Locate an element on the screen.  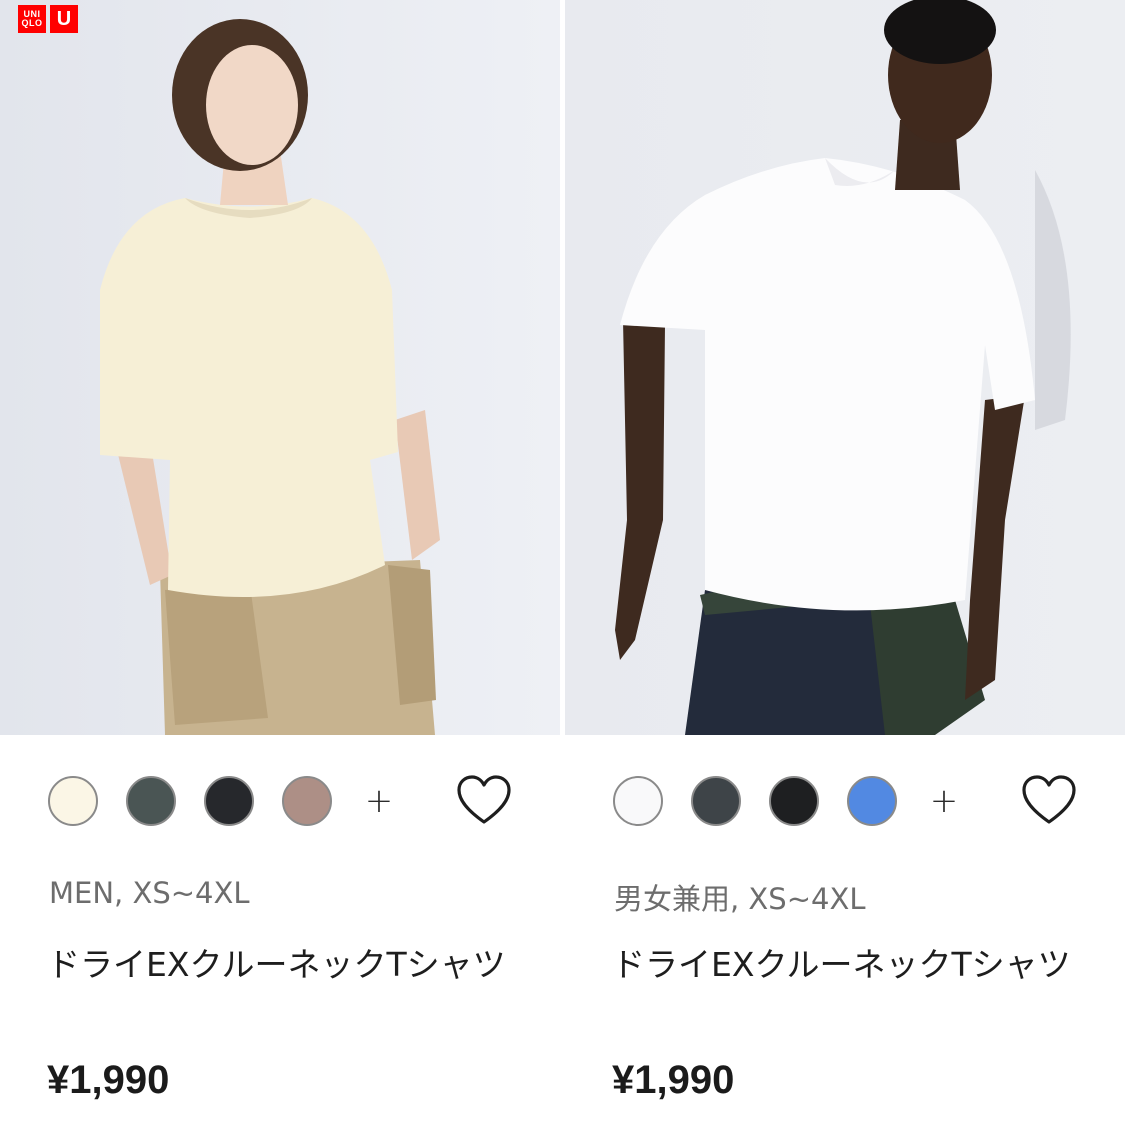
uniqlo-u-logo: U is located at coordinates (64, 19).